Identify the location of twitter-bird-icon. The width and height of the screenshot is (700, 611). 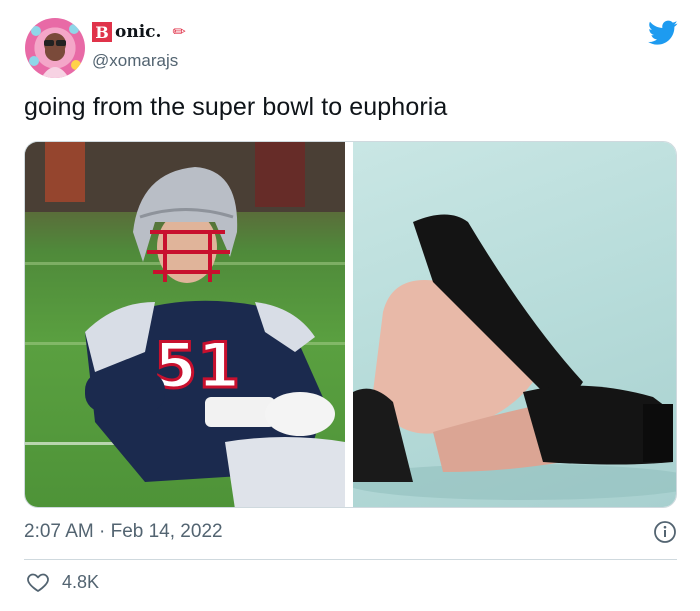
(663, 33).